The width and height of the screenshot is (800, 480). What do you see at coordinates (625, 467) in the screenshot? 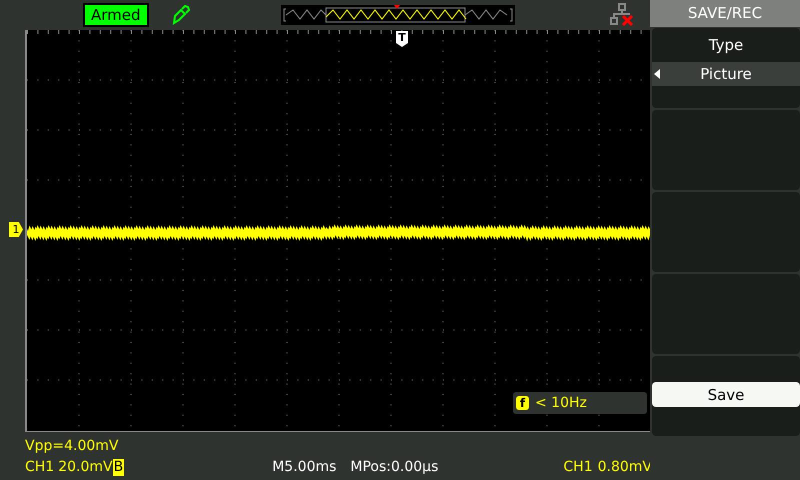
I see `trigger-level: 0.80mV` at bounding box center [625, 467].